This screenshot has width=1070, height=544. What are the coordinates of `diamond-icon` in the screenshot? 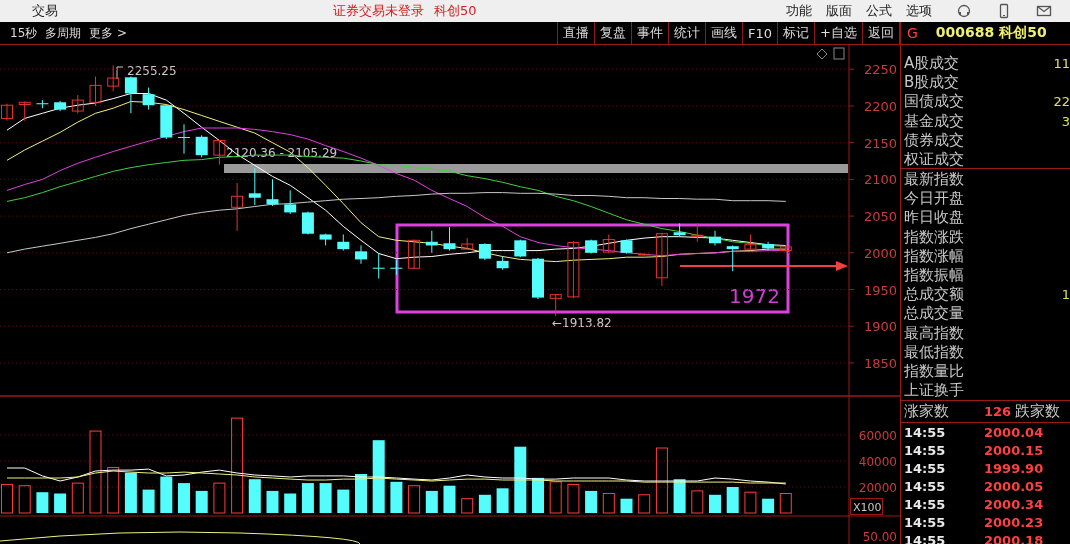 It's located at (822, 54).